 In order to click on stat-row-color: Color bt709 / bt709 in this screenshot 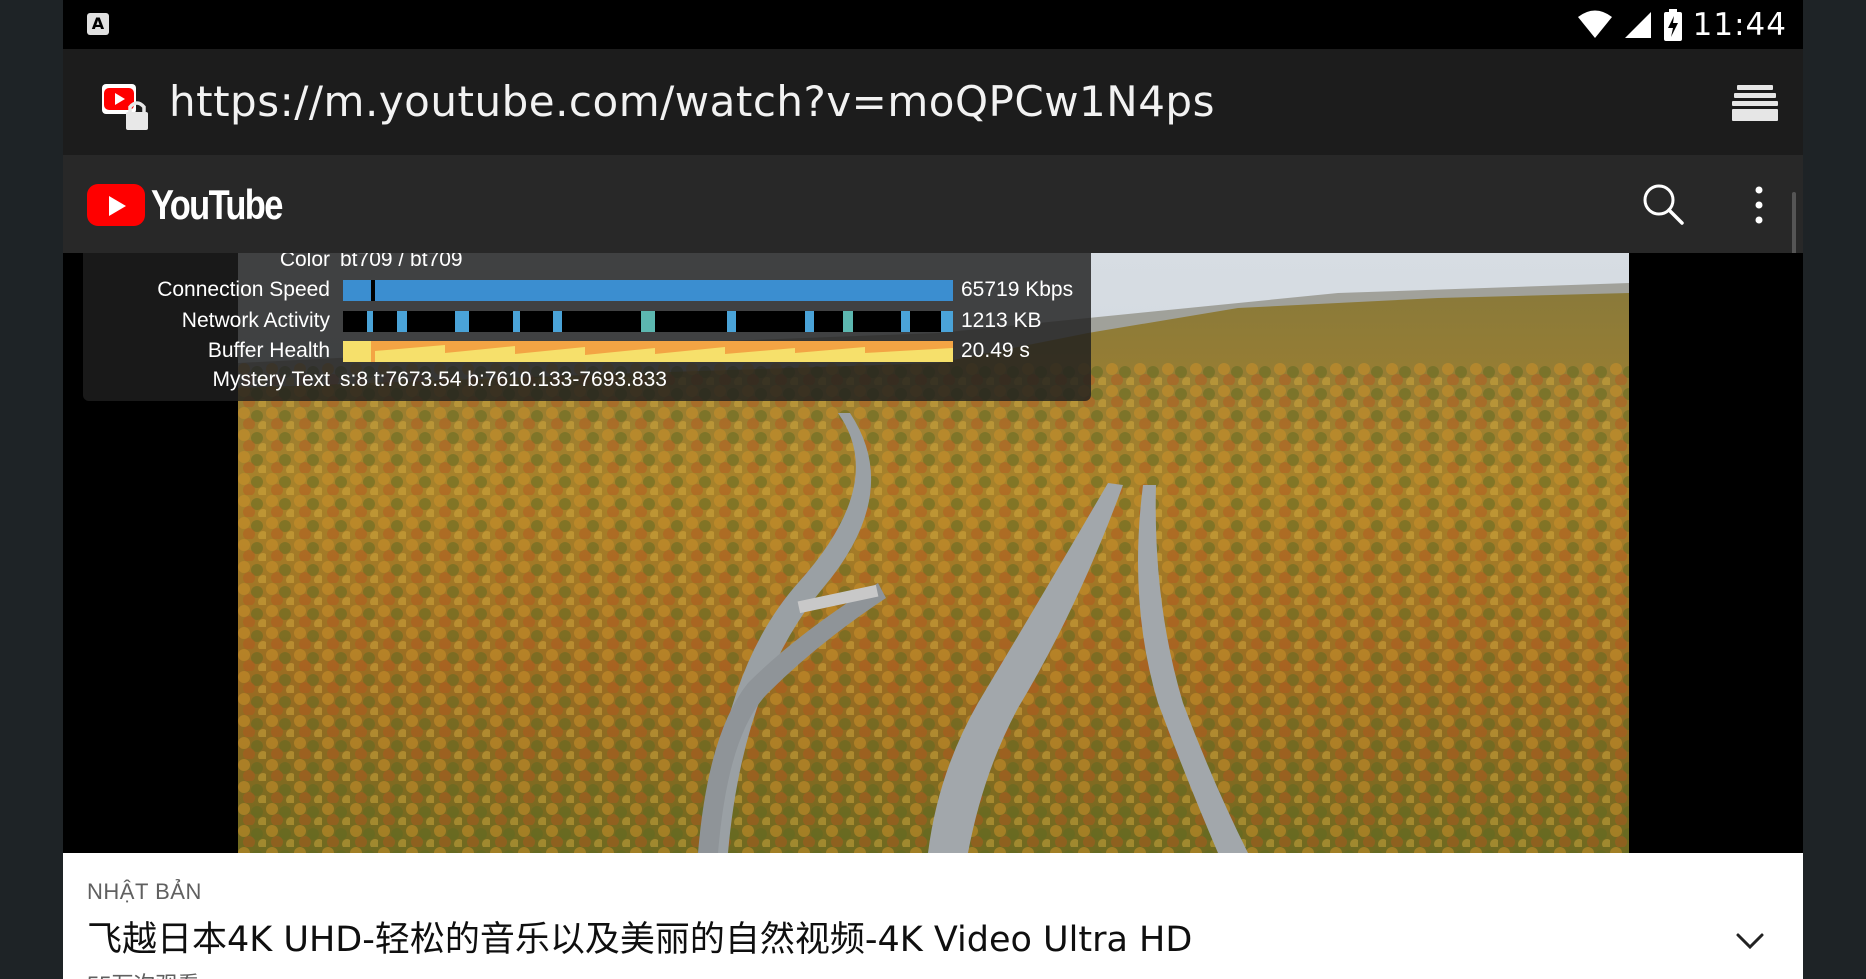, I will do `click(587, 264)`.